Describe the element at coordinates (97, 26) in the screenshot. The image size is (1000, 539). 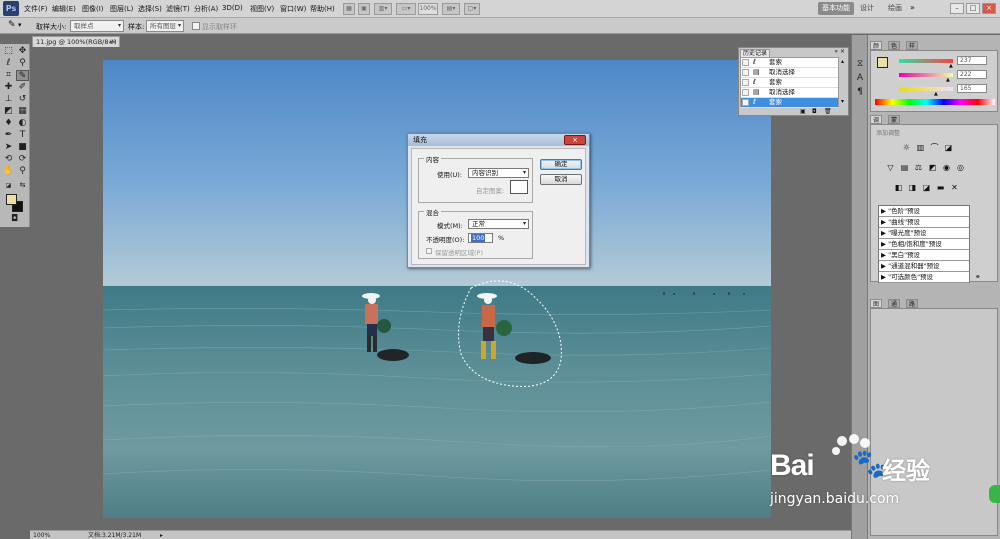
I see `sample-size-select: 取样点` at that location.